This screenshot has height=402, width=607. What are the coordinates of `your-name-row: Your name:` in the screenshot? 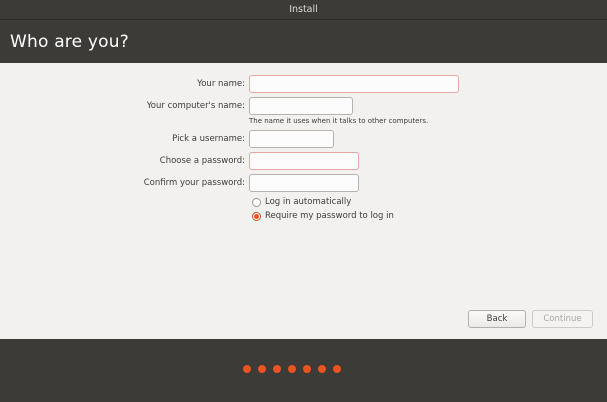 It's located at (303, 84).